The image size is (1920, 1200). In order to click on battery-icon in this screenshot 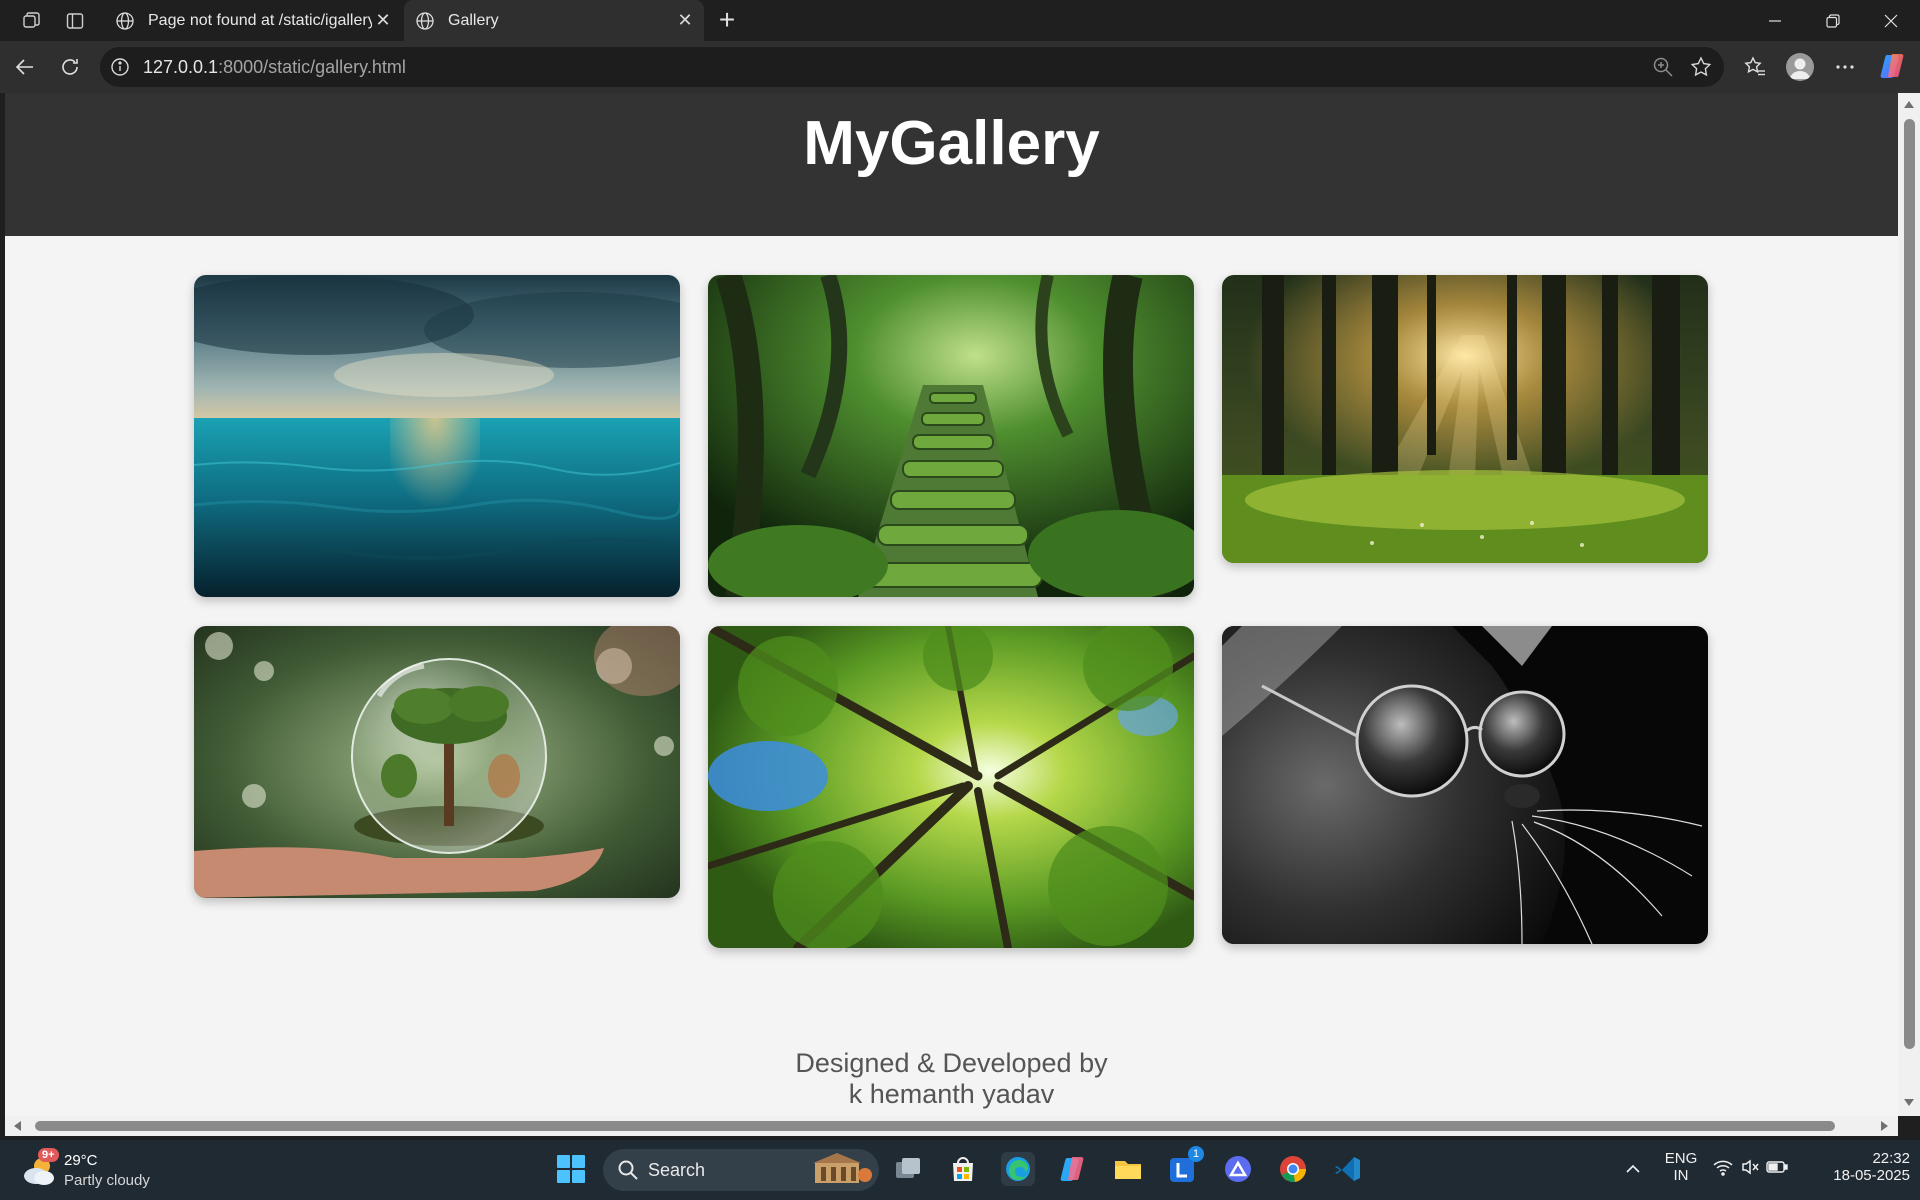, I will do `click(1777, 1169)`.